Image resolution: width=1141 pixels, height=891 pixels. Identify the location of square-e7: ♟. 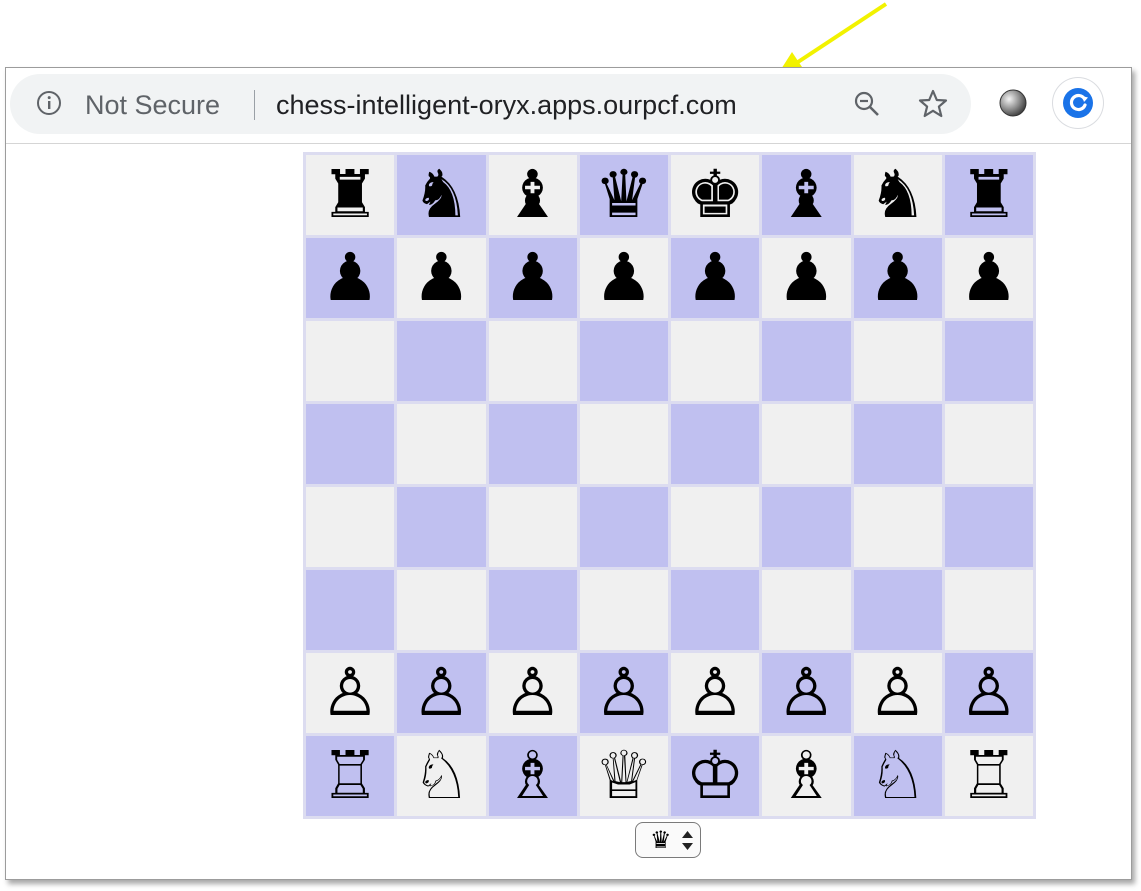
(715, 278).